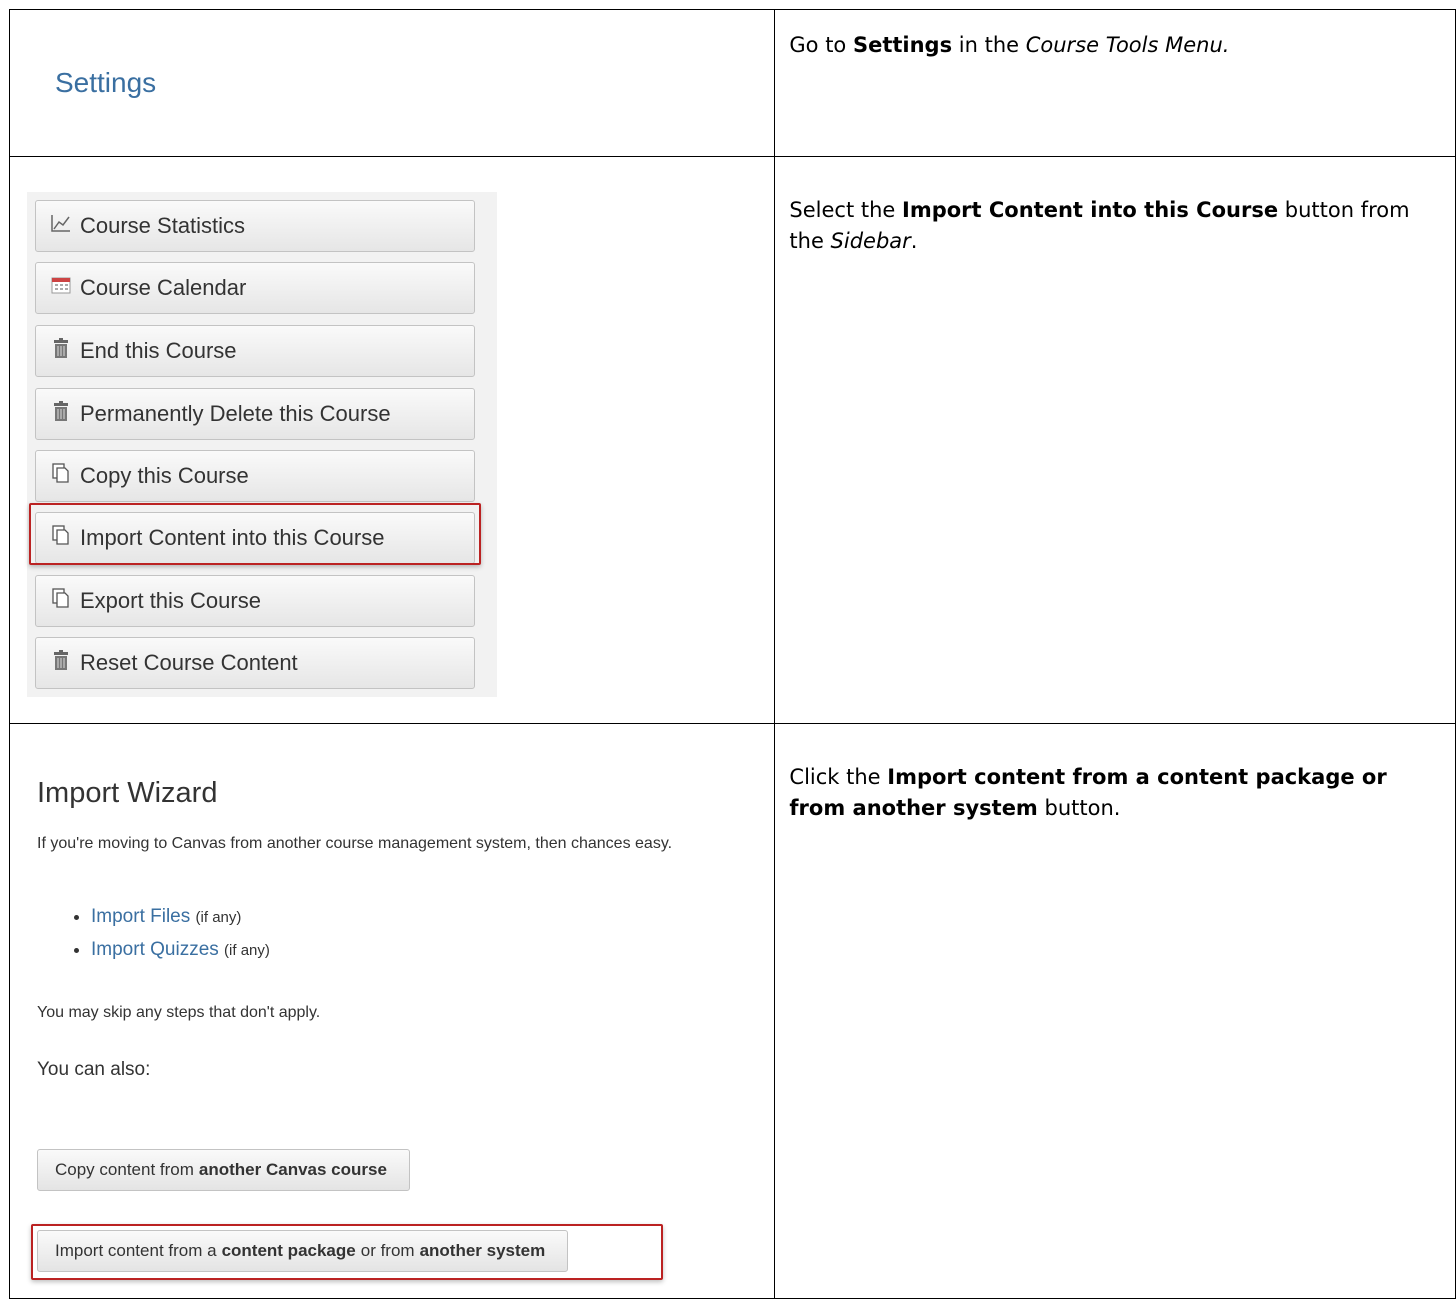 The width and height of the screenshot is (1456, 1299). I want to click on settings-link: Settings, so click(105, 83).